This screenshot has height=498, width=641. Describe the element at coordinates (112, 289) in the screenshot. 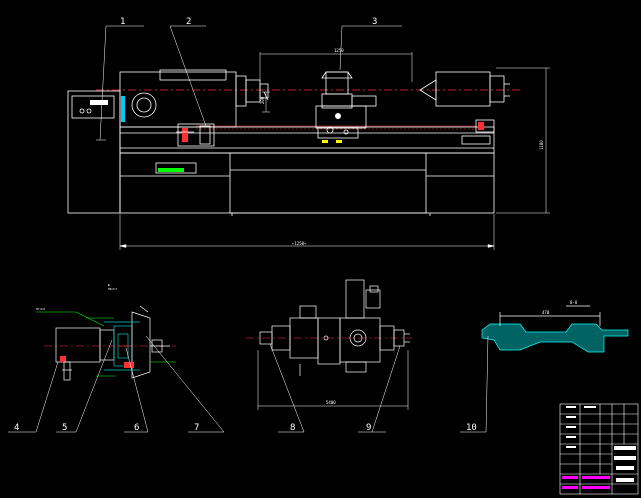

I see `svg-text: H8/h7` at that location.